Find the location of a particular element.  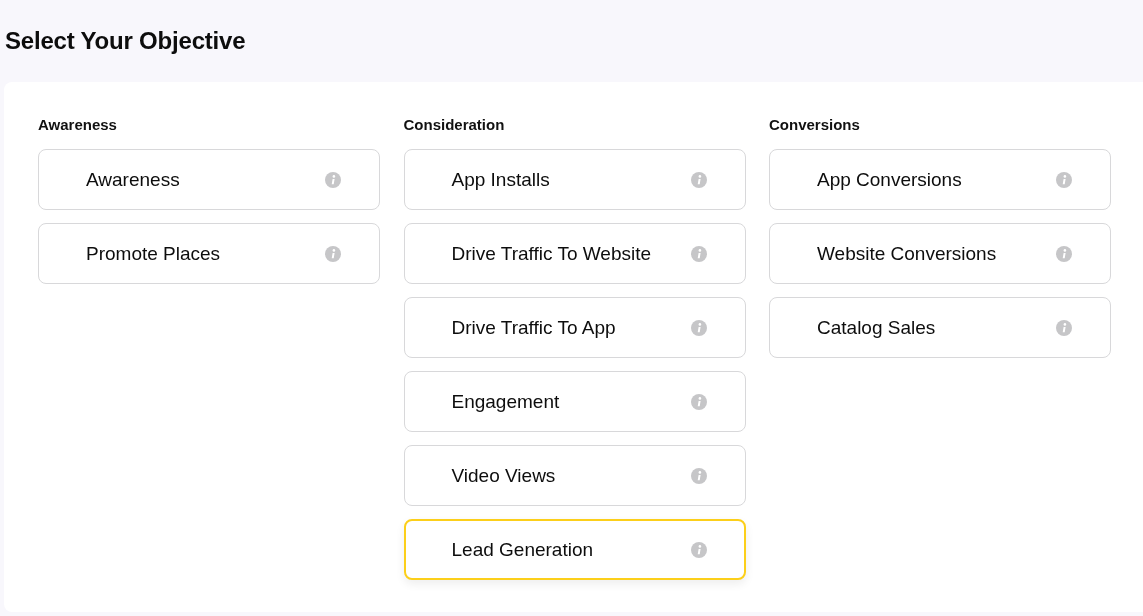

objective-card: App Installs is located at coordinates (574, 179).